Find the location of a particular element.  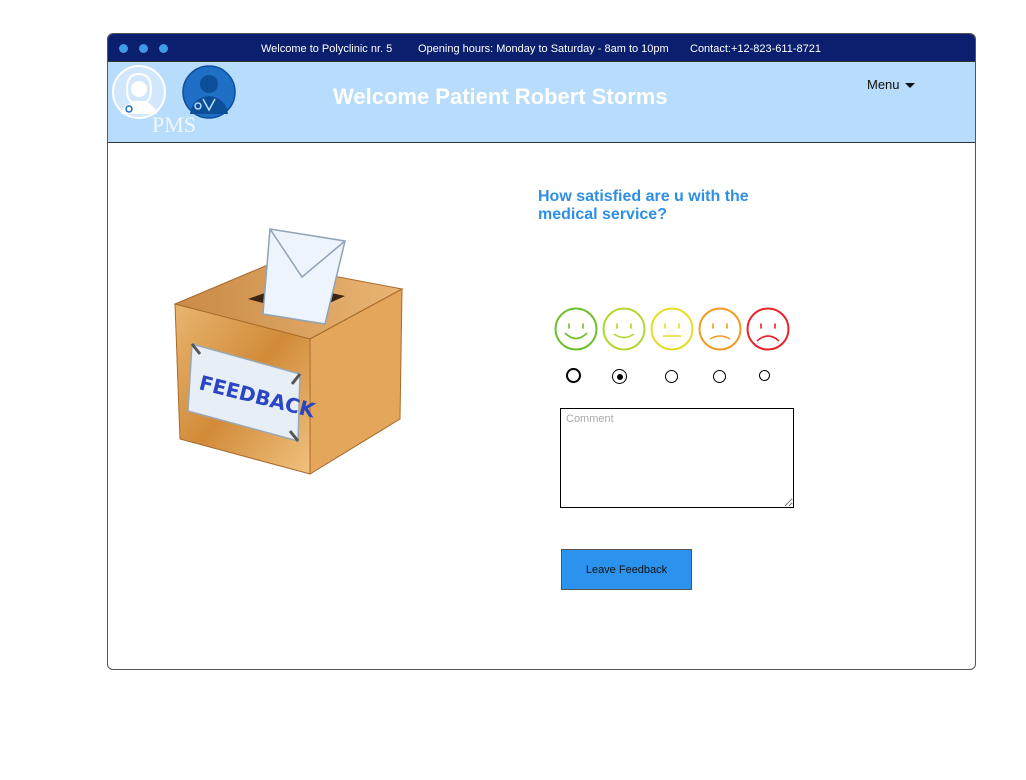

neutral-face-icon is located at coordinates (672, 329).